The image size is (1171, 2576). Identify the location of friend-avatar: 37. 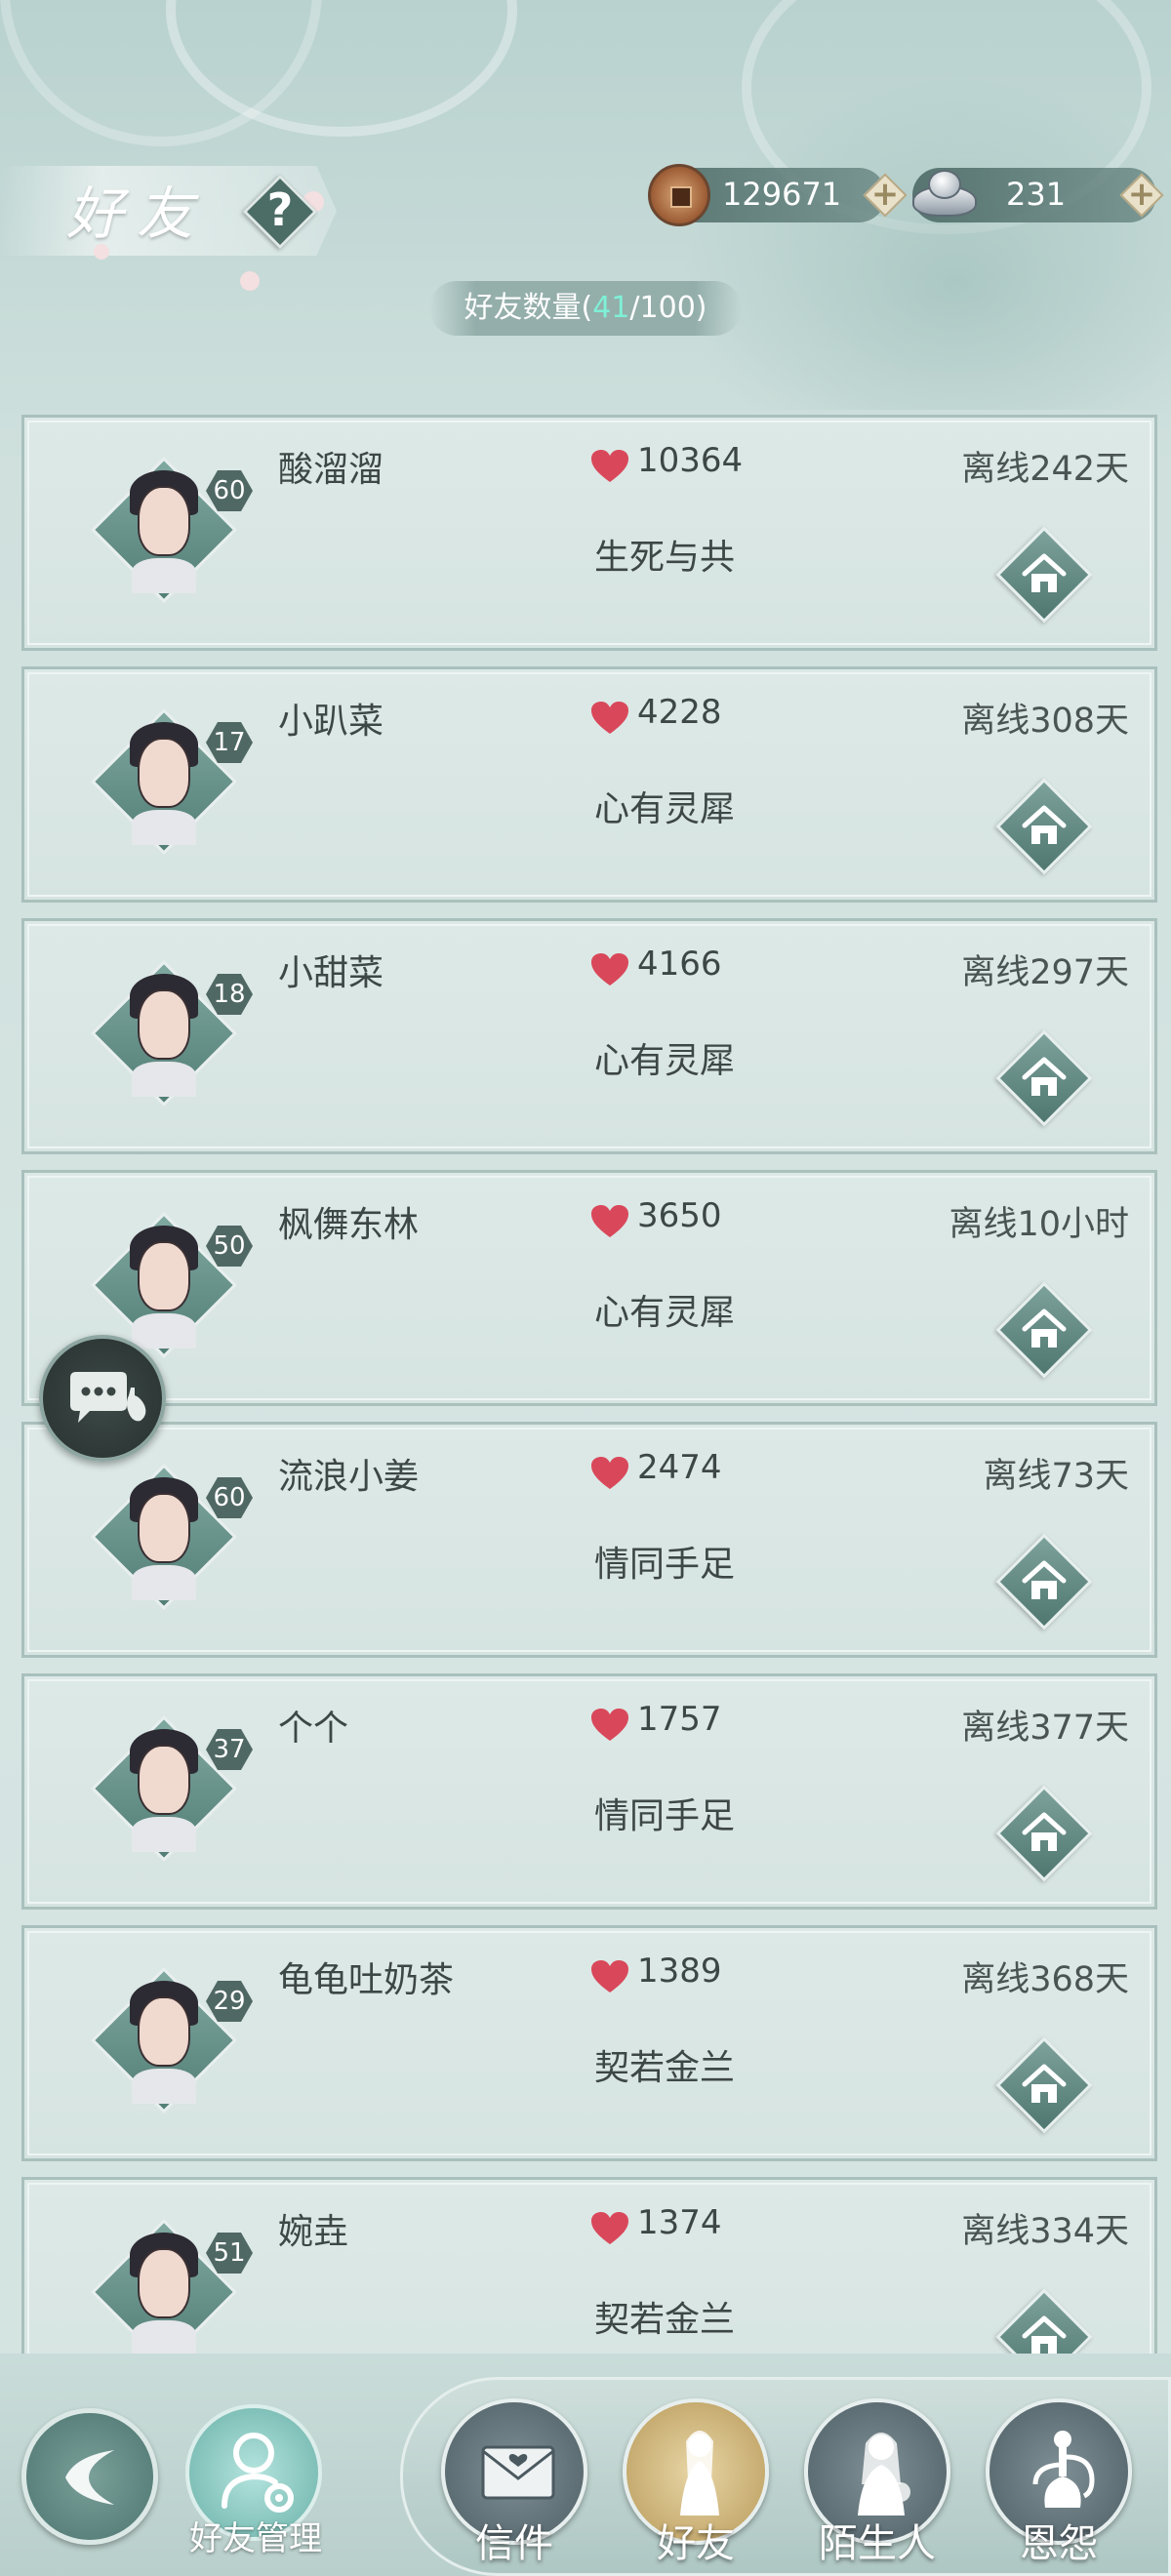
(172, 1788).